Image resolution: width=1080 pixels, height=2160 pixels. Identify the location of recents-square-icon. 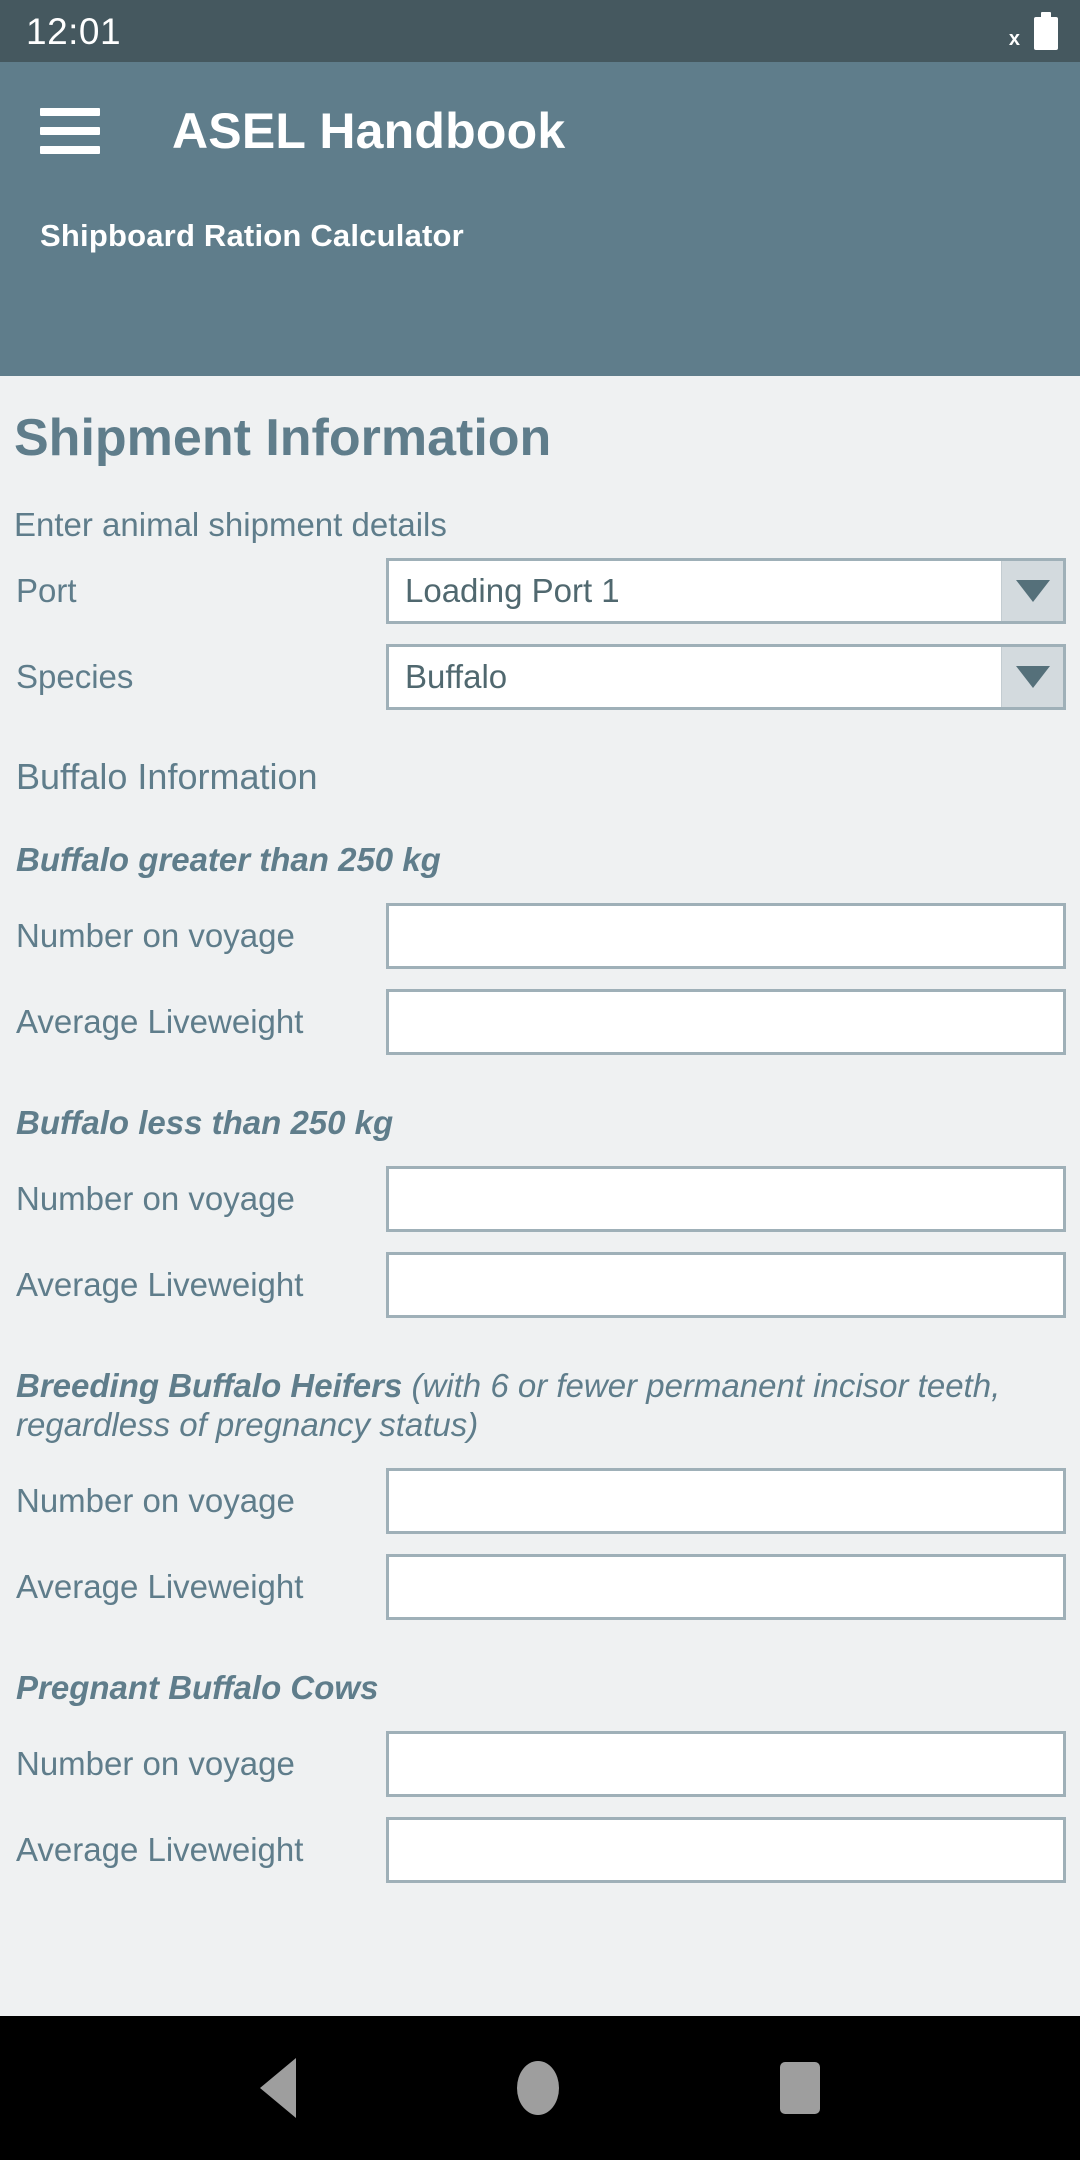
(799, 2088).